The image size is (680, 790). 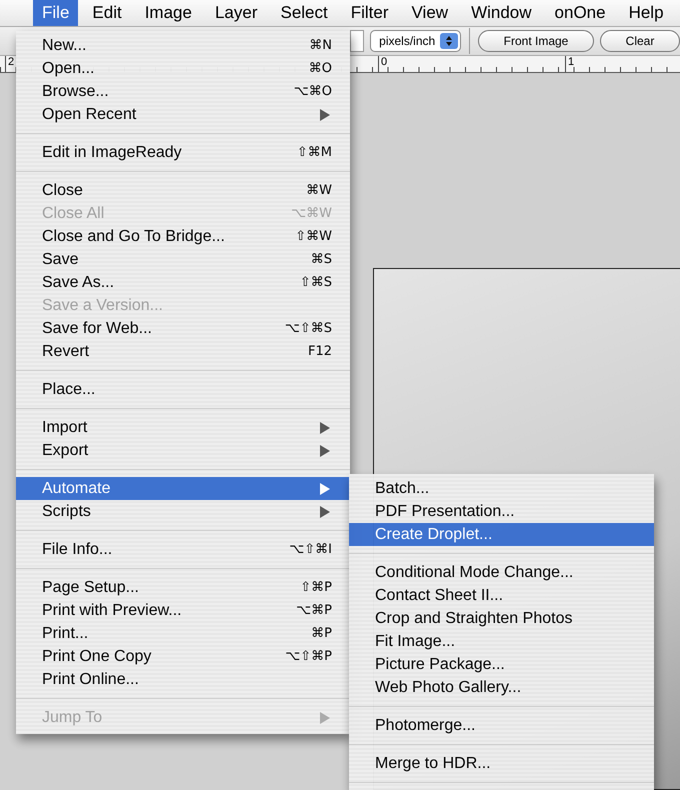 I want to click on stepper-icon, so click(x=449, y=40).